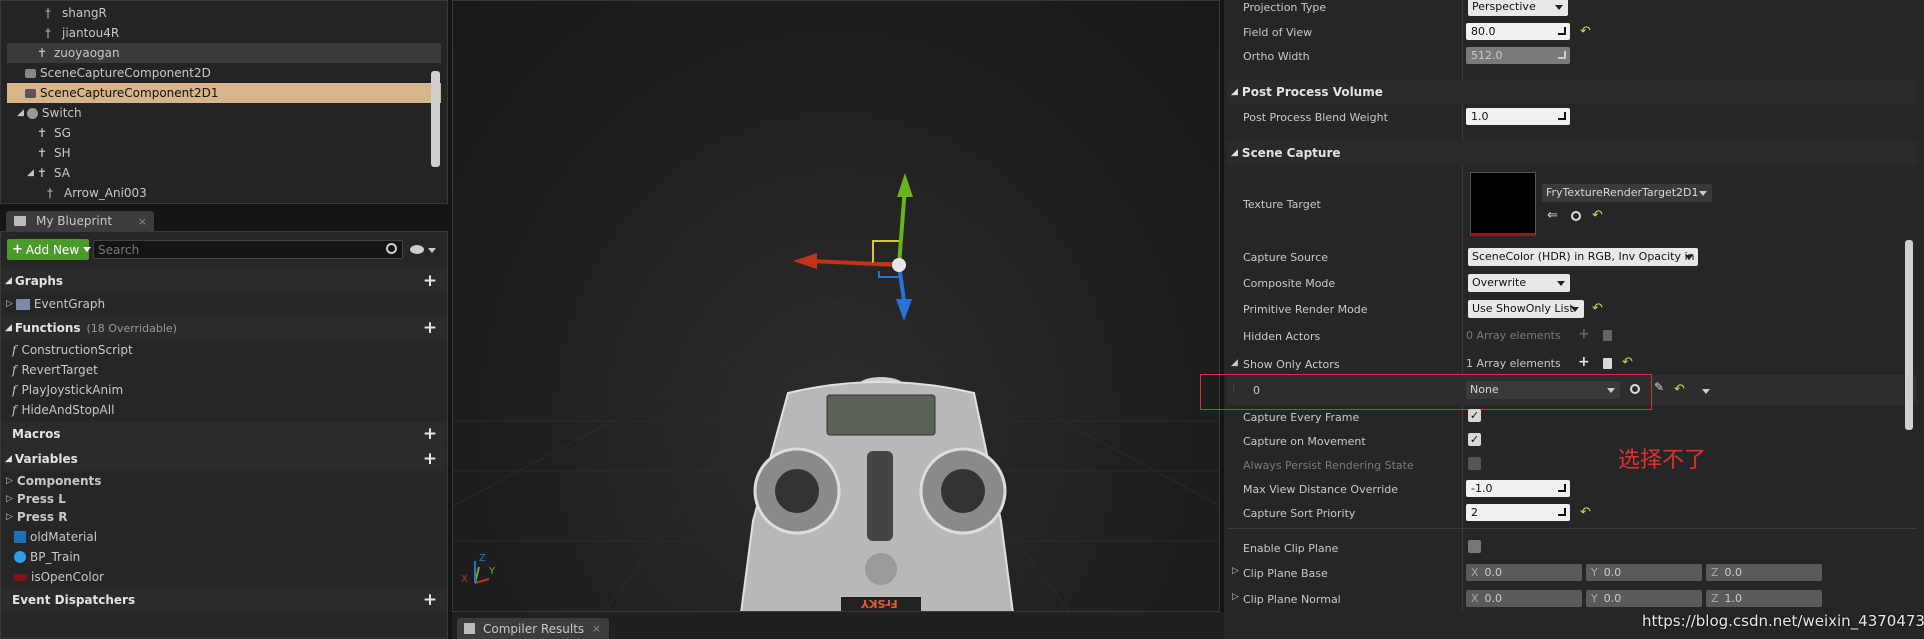 The image size is (1924, 639). What do you see at coordinates (435, 119) in the screenshot?
I see `outliner-scrollbar` at bounding box center [435, 119].